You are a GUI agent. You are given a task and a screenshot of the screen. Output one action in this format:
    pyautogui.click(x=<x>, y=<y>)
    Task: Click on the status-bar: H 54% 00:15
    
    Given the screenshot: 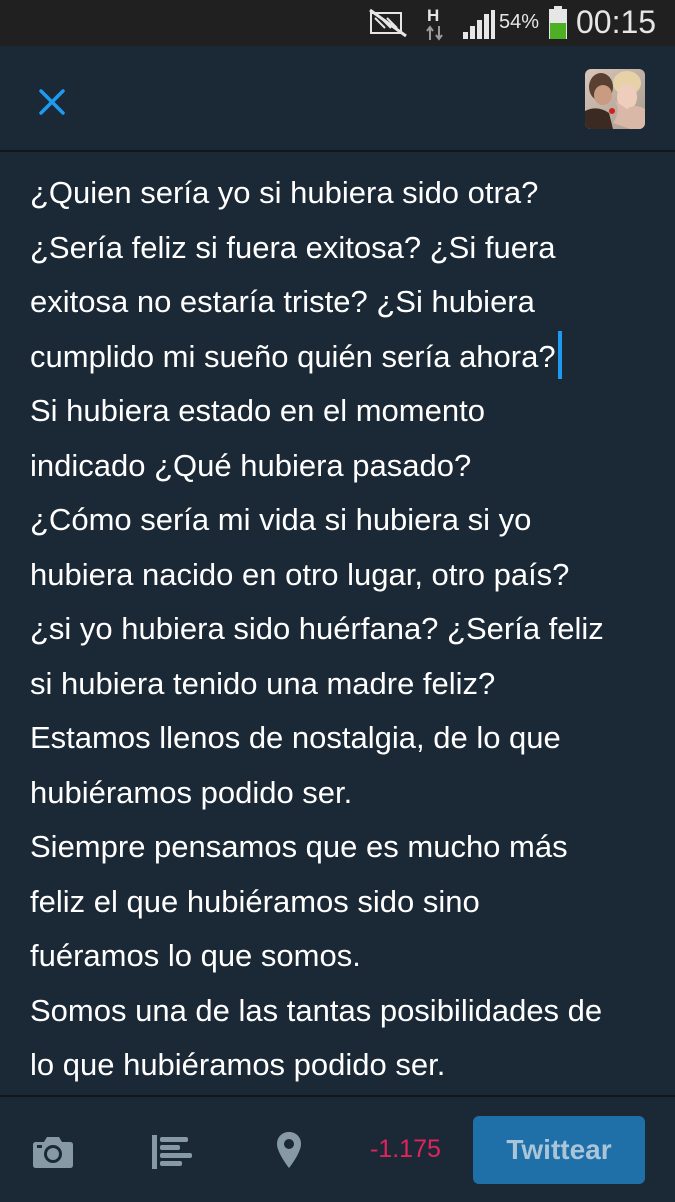 What is the action you would take?
    pyautogui.click(x=337, y=23)
    